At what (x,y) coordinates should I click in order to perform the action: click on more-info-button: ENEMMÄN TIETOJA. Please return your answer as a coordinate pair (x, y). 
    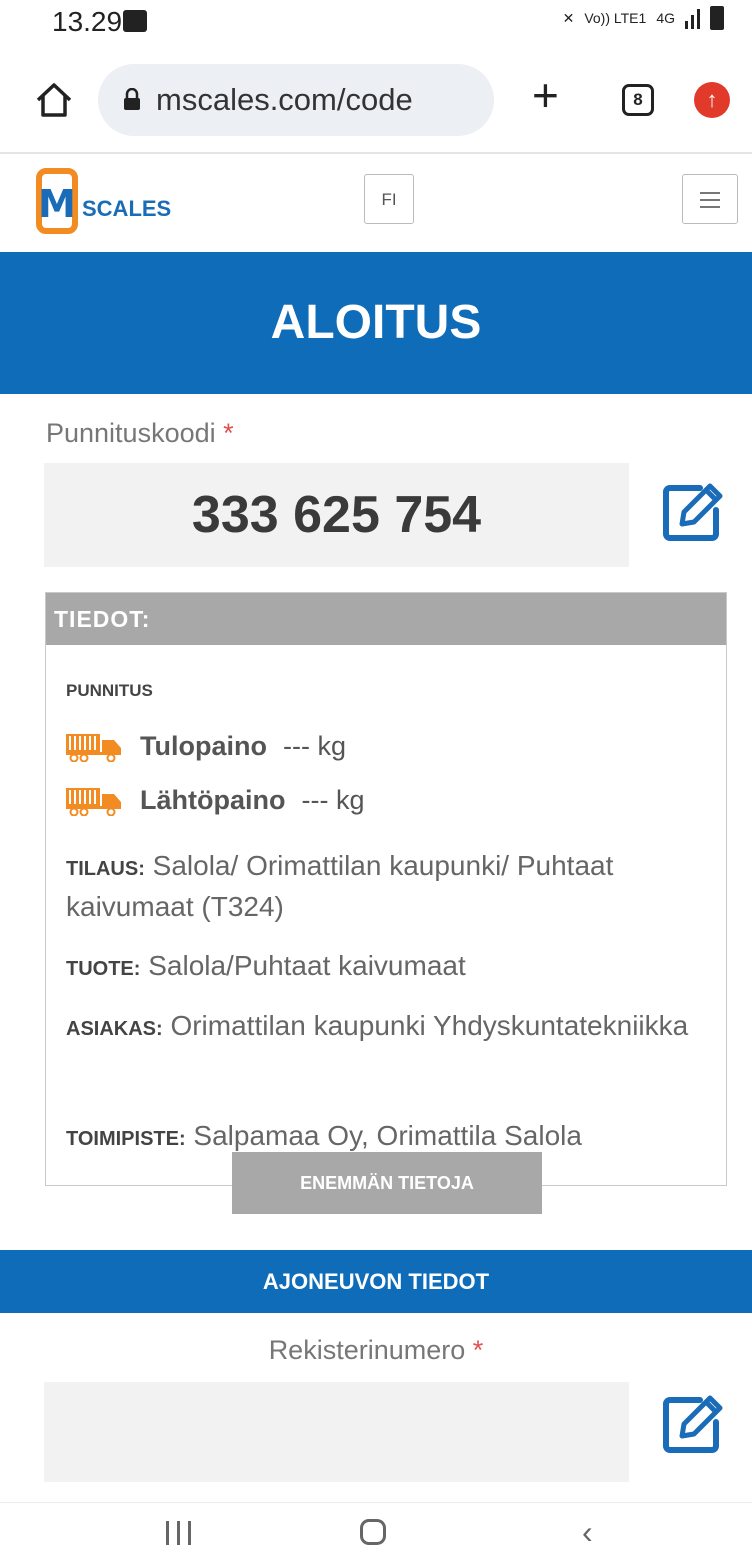
    Looking at the image, I should click on (387, 1183).